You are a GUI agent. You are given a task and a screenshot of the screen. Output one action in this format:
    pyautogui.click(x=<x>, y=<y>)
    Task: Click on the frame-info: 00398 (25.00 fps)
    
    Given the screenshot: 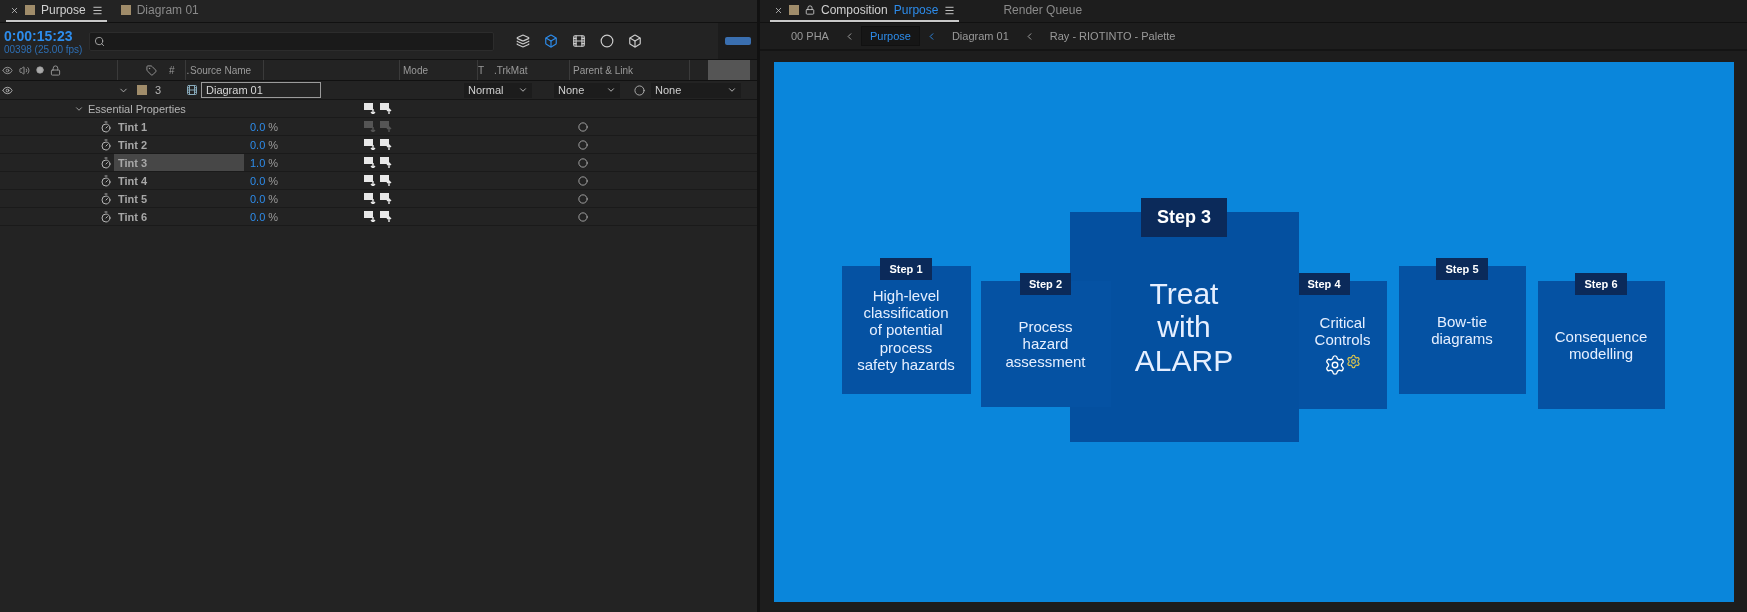 What is the action you would take?
    pyautogui.click(x=44, y=49)
    